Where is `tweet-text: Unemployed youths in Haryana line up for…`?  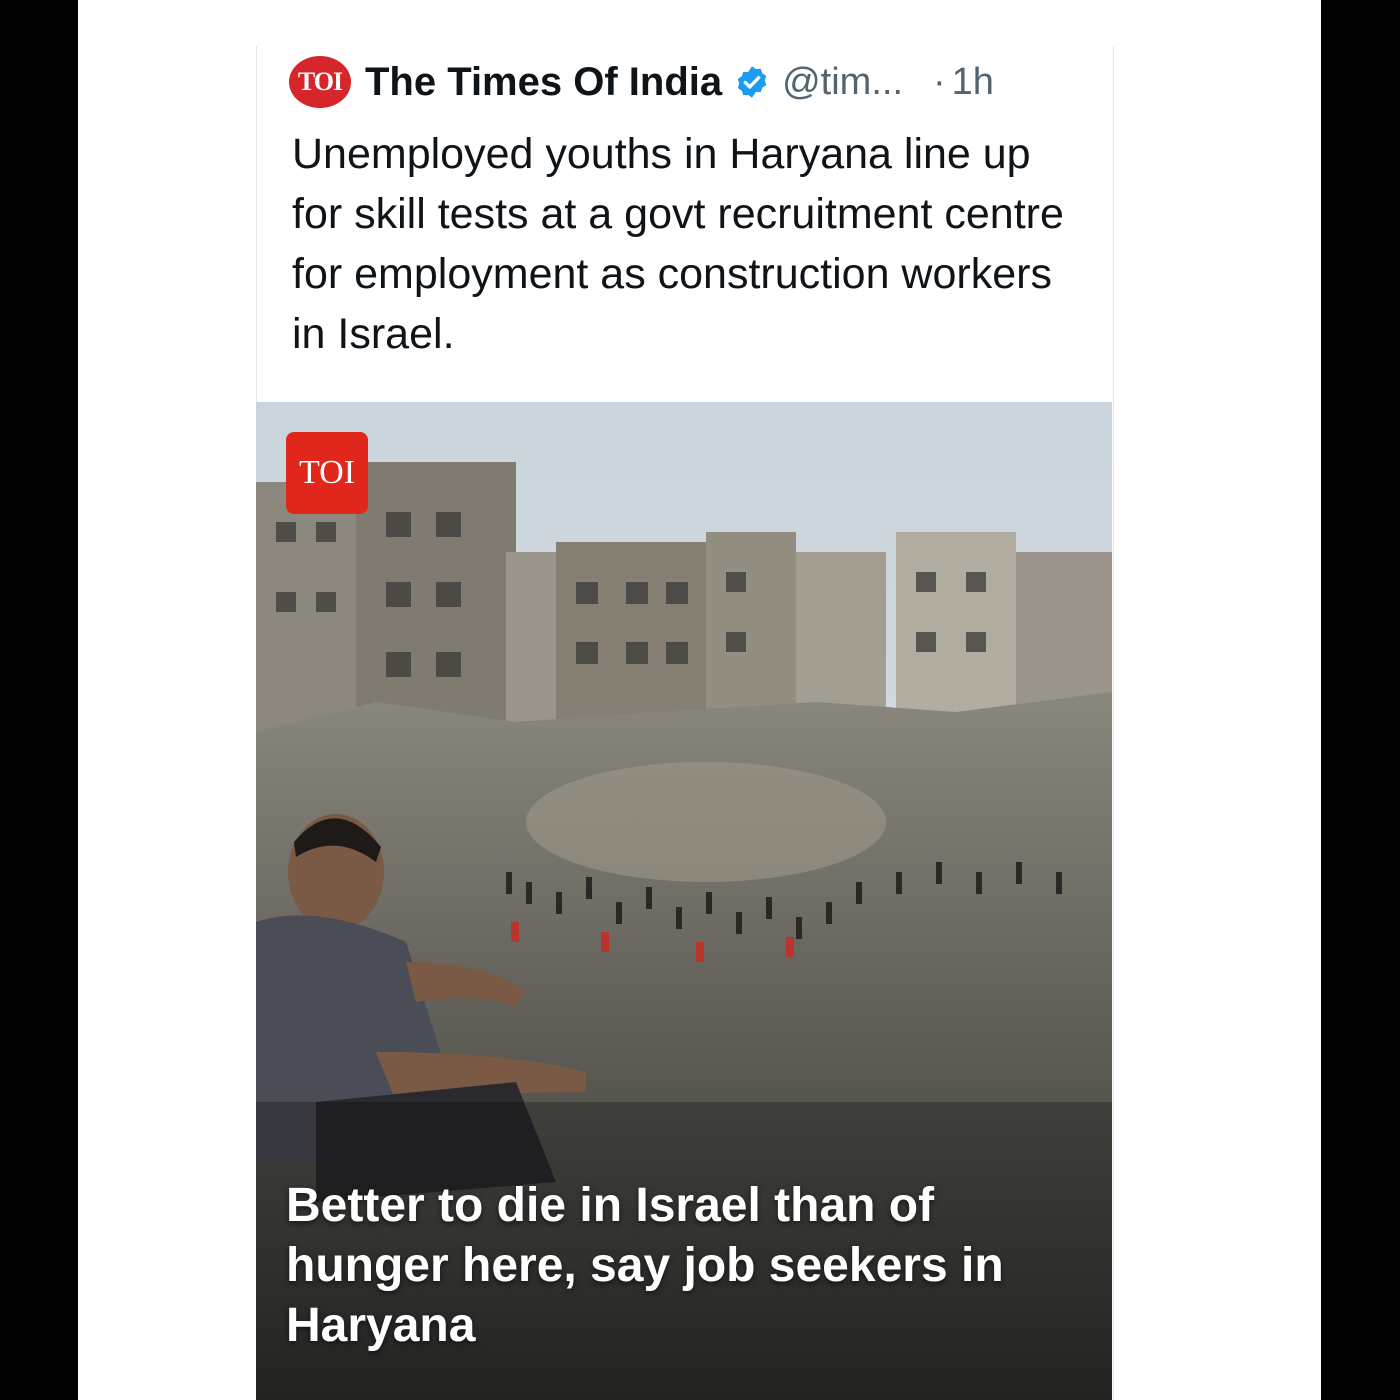 tweet-text: Unemployed youths in Haryana line up for… is located at coordinates (678, 244).